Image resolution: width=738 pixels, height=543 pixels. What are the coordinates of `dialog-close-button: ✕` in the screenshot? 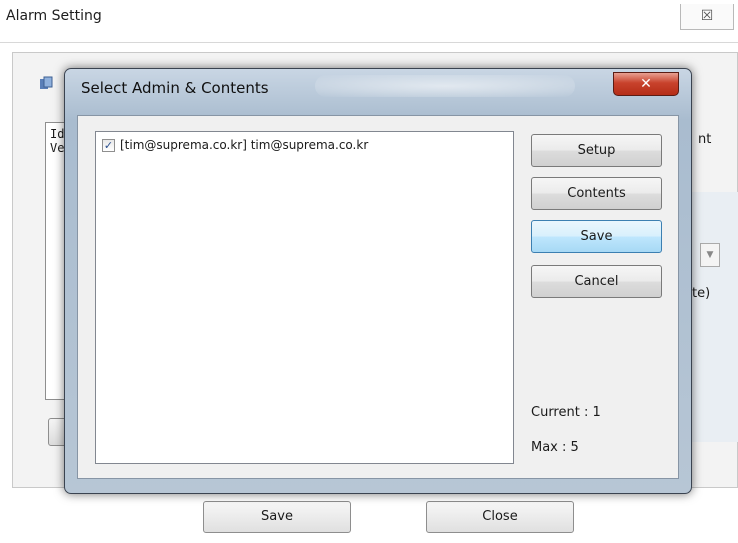 It's located at (646, 84).